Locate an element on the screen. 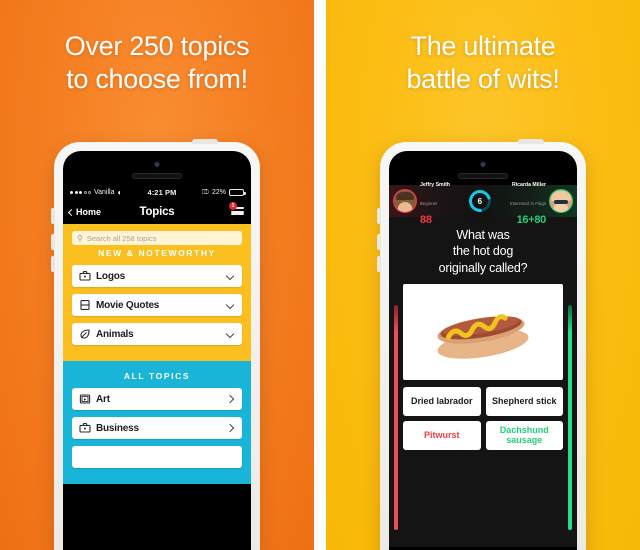 This screenshot has width=640, height=550. menu-badge: 1 is located at coordinates (233, 206).